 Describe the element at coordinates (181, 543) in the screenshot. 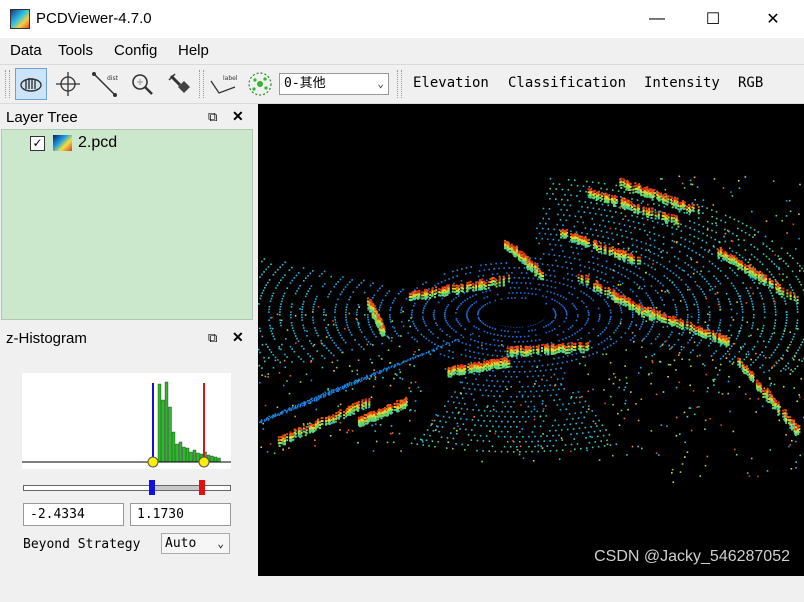

I see `beyond-strategy-value: Auto` at that location.